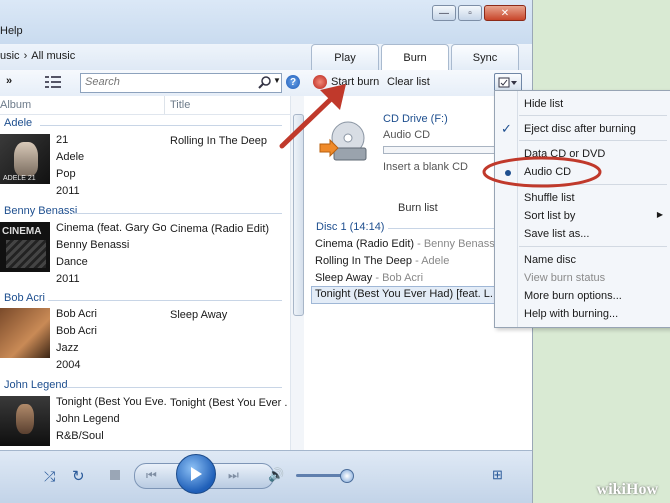 Image resolution: width=670 pixels, height=503 pixels. Describe the element at coordinates (549, 198) in the screenshot. I see `menu-item-shuffle: Shuffle list` at that location.